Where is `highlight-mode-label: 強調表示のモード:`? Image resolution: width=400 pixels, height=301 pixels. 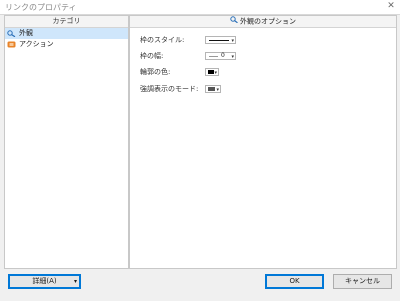 highlight-mode-label: 強調表示のモード: is located at coordinates (169, 89).